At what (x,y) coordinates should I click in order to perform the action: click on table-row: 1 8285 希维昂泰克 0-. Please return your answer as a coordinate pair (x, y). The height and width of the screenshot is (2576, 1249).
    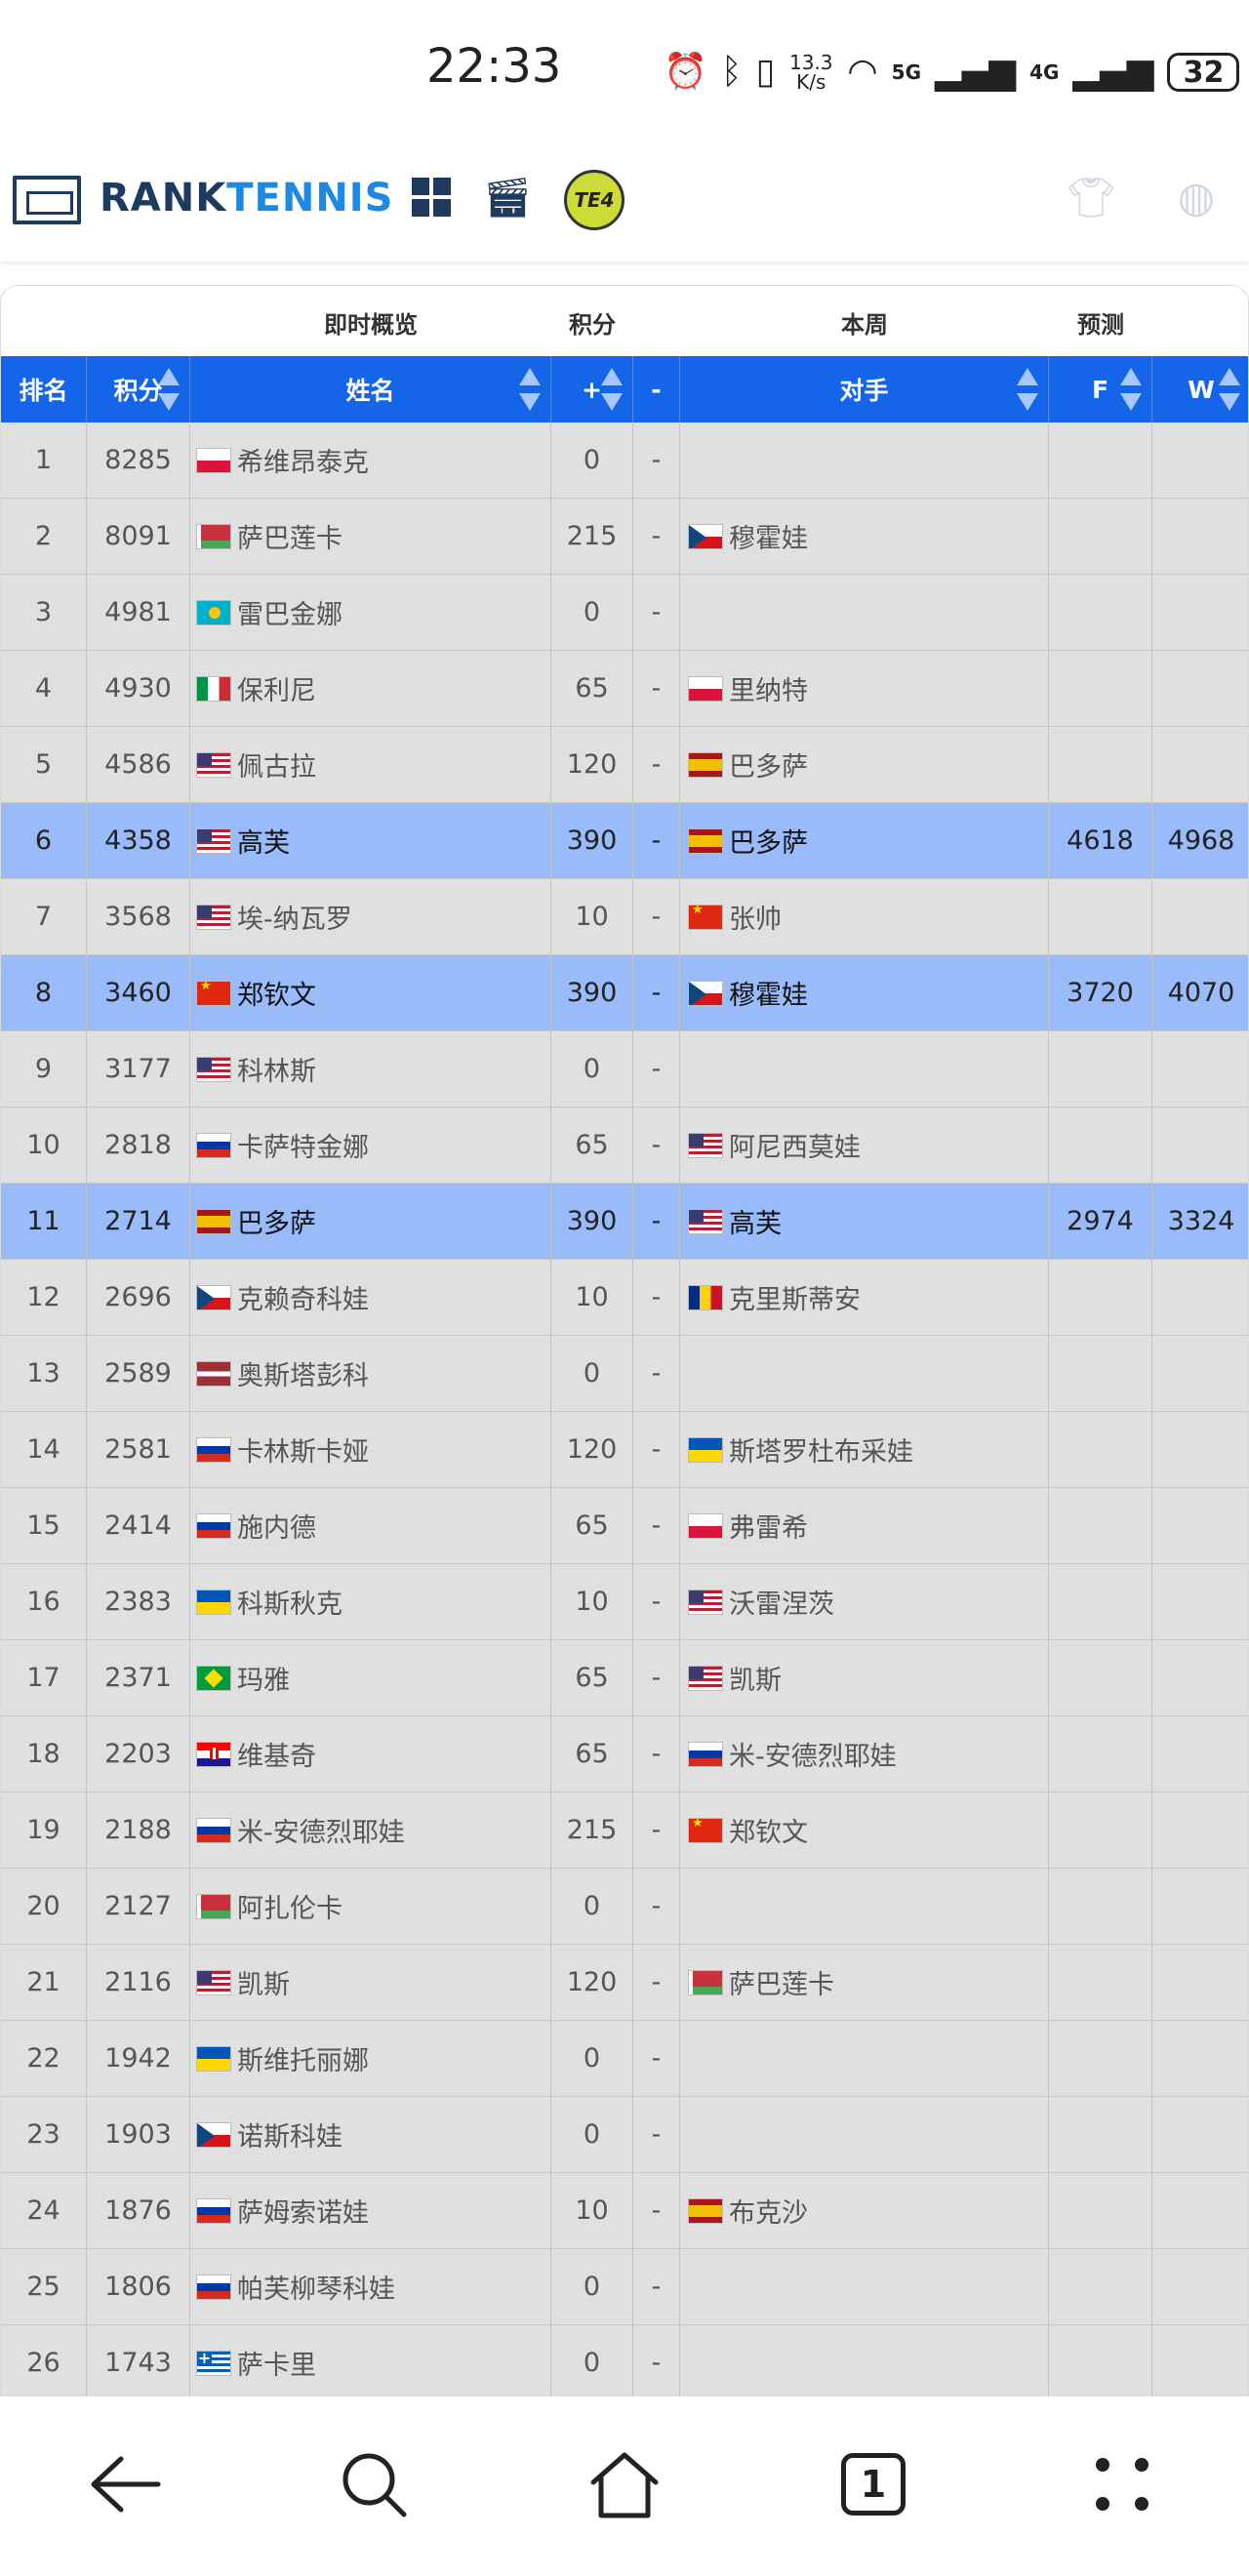
    Looking at the image, I should click on (624, 461).